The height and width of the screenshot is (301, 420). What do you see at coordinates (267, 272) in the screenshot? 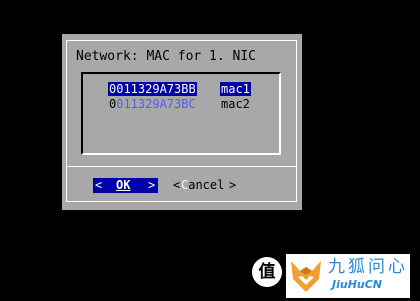
I see `watermark-badge: 值` at bounding box center [267, 272].